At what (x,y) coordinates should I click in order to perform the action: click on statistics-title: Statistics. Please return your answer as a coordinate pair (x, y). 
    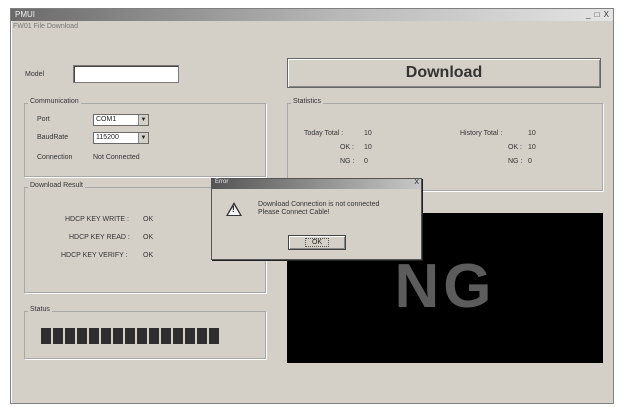
    Looking at the image, I should click on (307, 101).